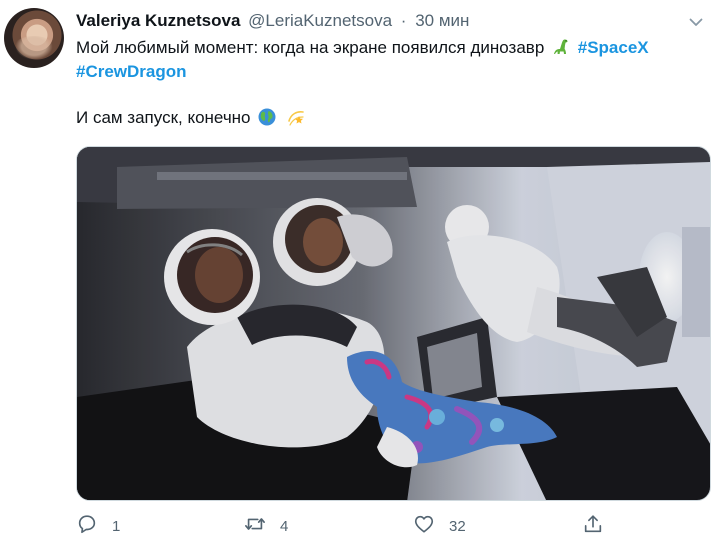 This screenshot has width=714, height=539. I want to click on chevron-down-icon, so click(696, 22).